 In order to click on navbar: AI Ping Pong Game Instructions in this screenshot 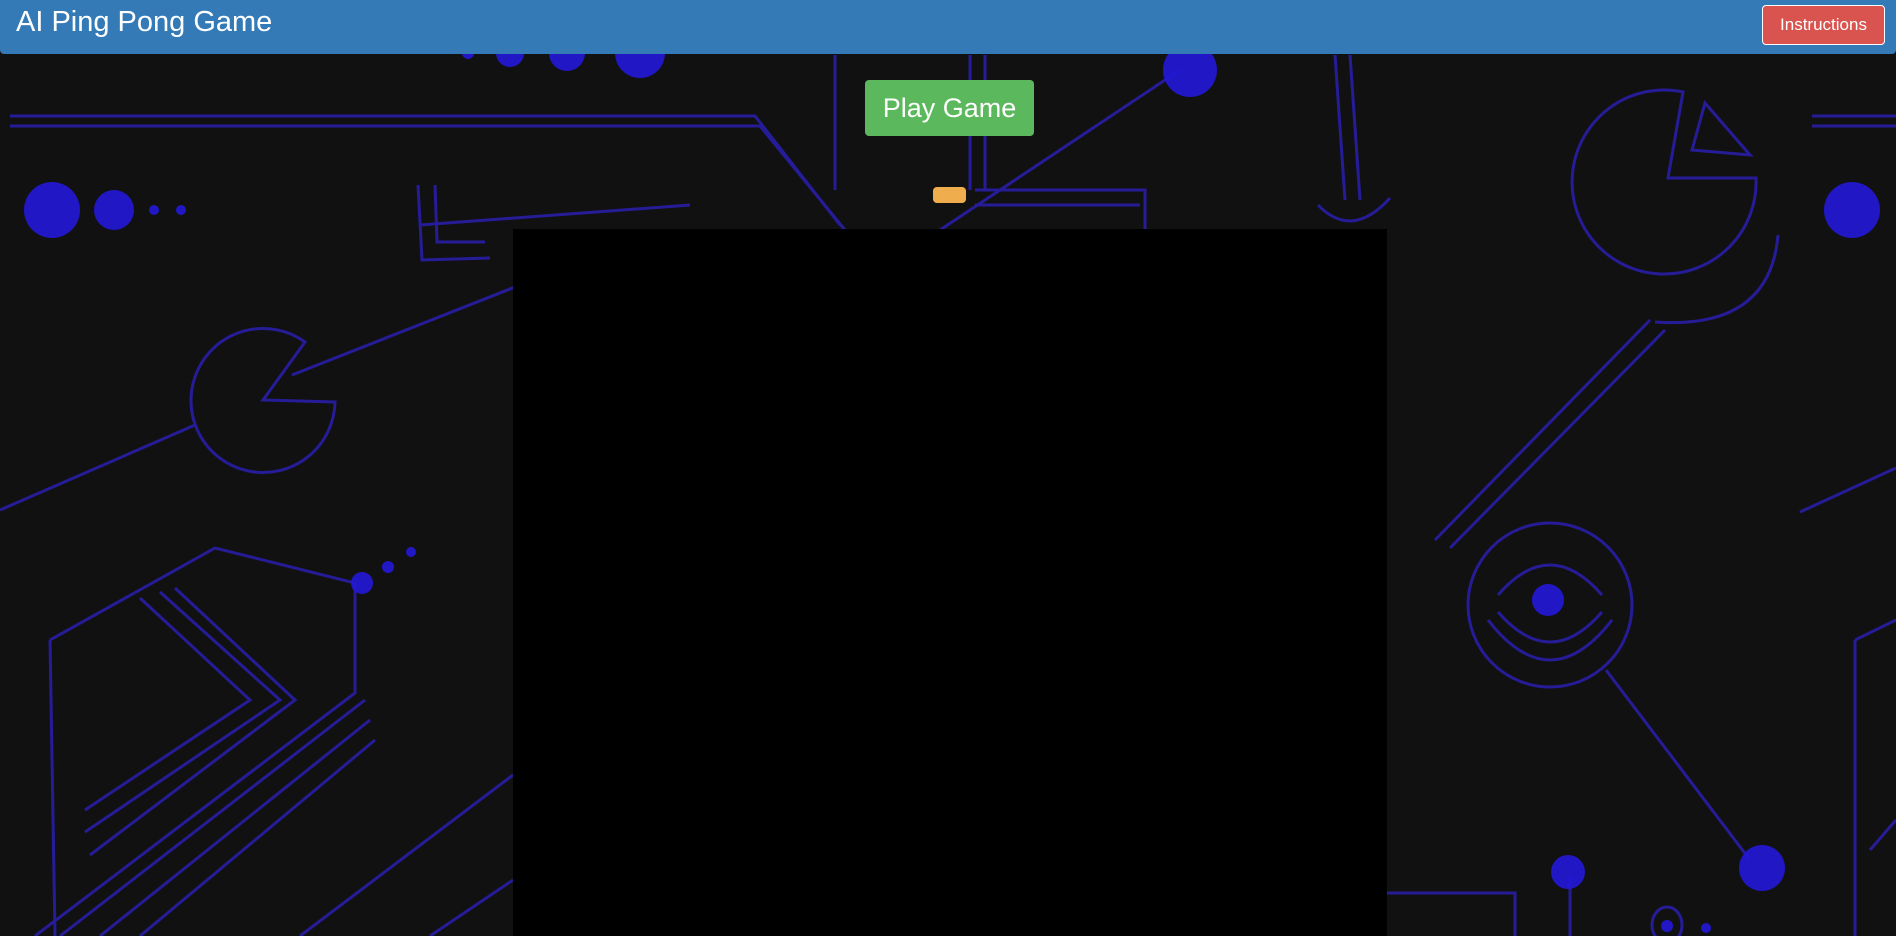, I will do `click(948, 27)`.